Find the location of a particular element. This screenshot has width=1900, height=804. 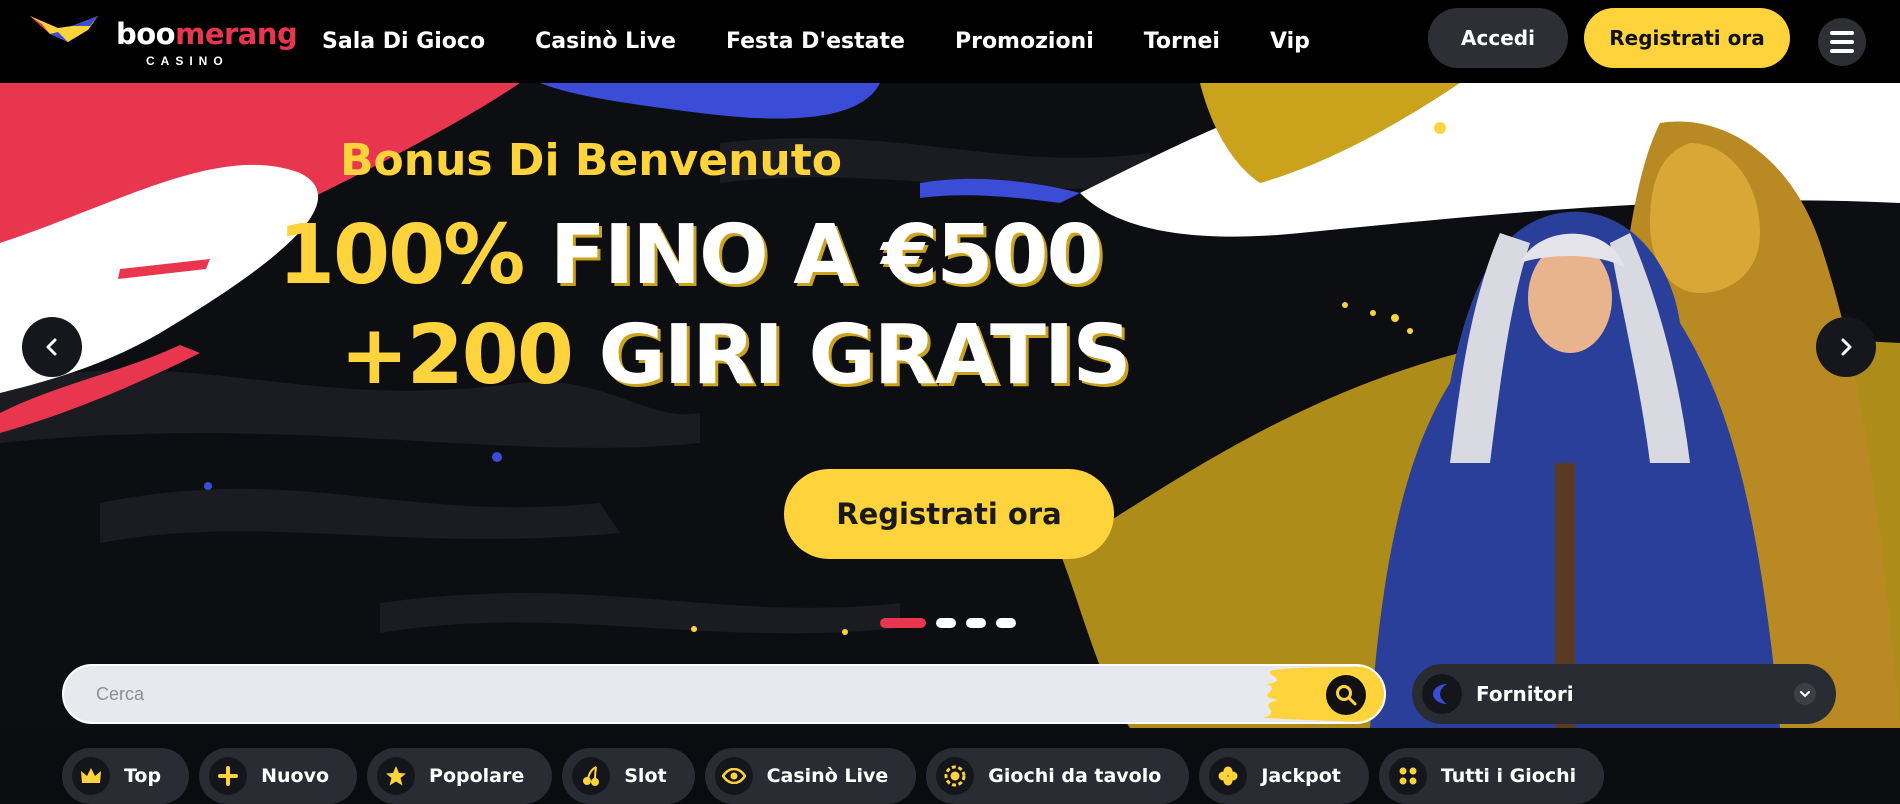

chevron-right-icon is located at coordinates (1846, 347).